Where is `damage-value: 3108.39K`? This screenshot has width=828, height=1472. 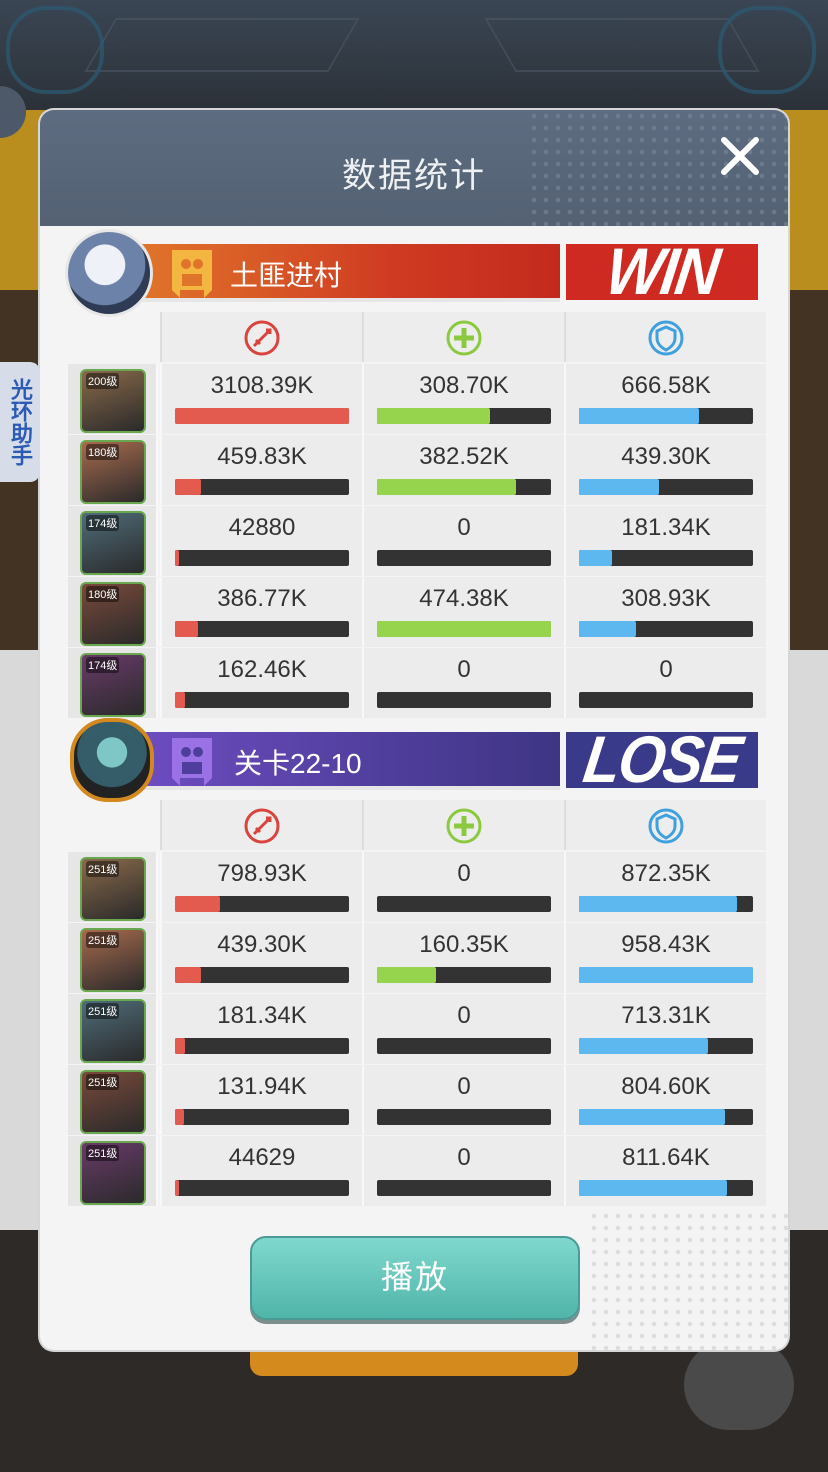 damage-value: 3108.39K is located at coordinates (262, 385).